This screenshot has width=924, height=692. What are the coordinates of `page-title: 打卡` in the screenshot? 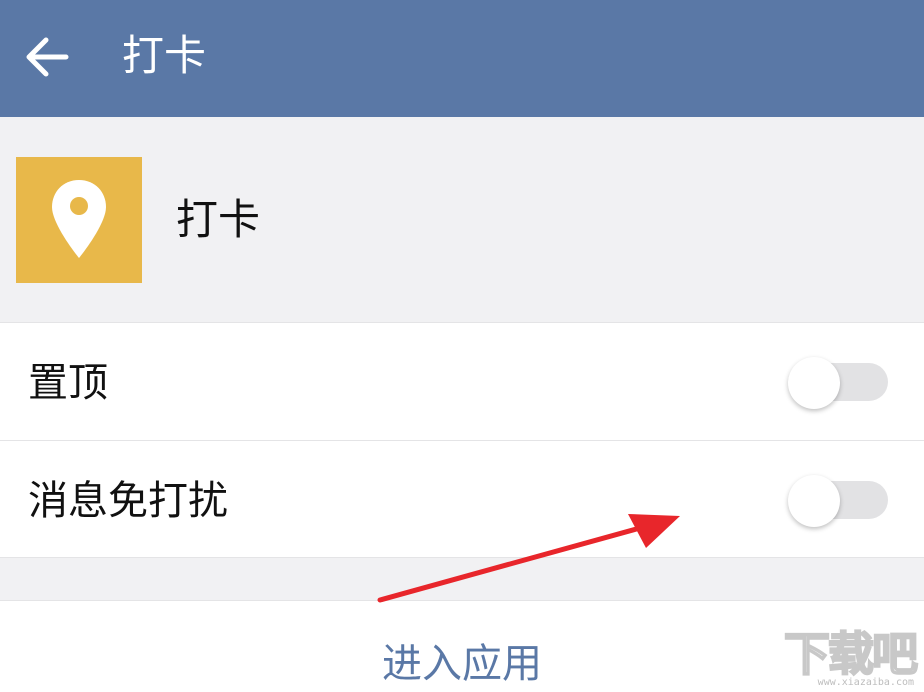 It's located at (164, 55).